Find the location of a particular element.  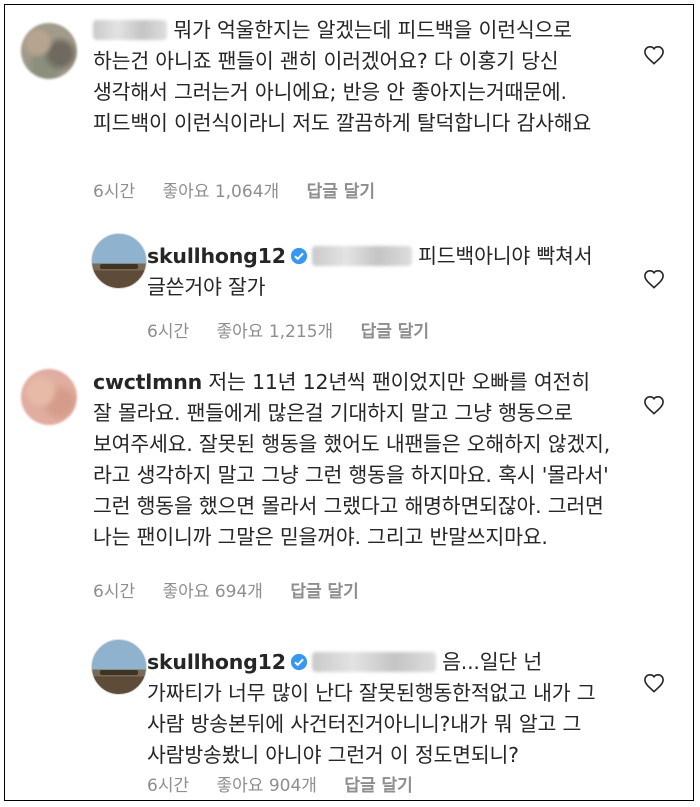

likes-count: 좋아요 904개 is located at coordinates (267, 786).